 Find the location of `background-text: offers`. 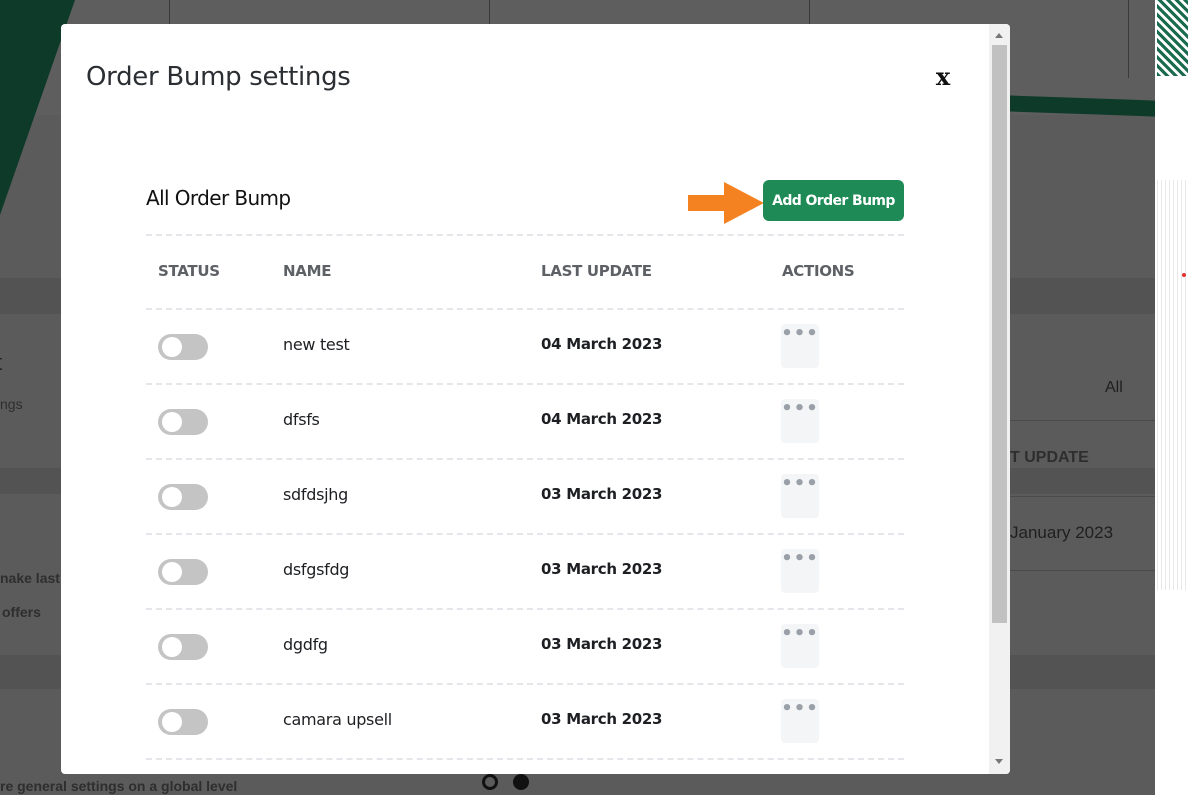

background-text: offers is located at coordinates (21, 612).